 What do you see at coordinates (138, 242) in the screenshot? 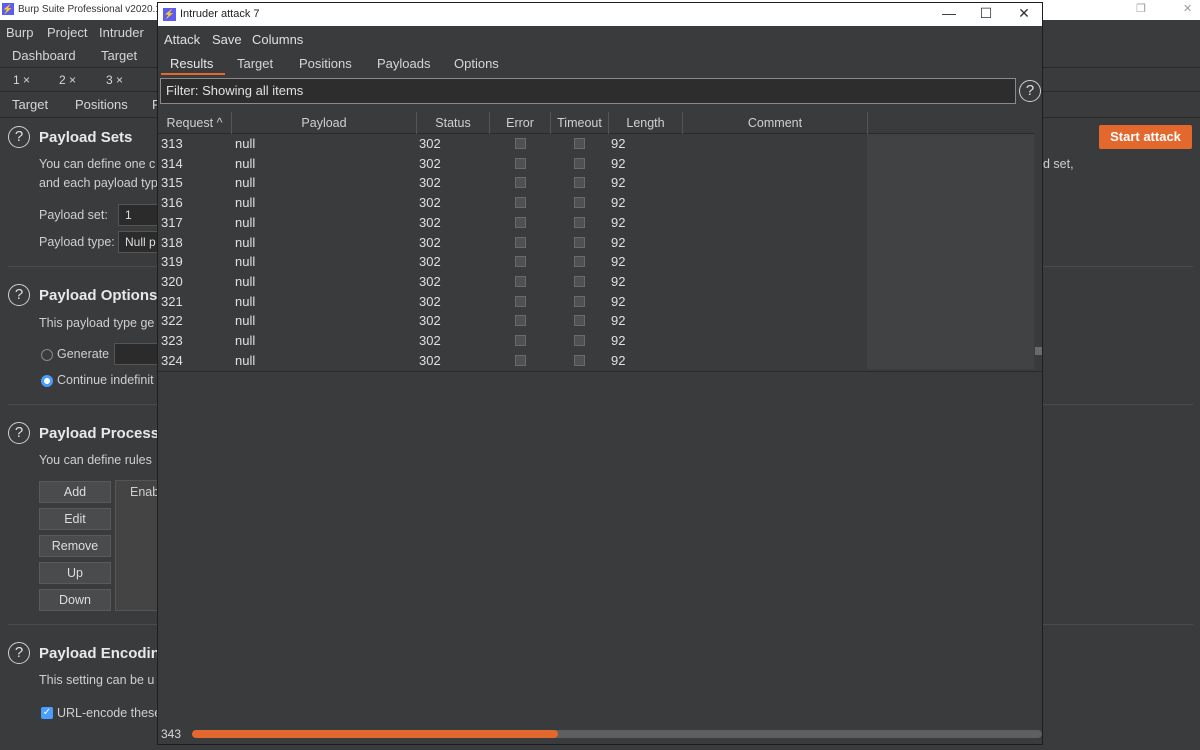
I see `payload-type-select: Null p` at bounding box center [138, 242].